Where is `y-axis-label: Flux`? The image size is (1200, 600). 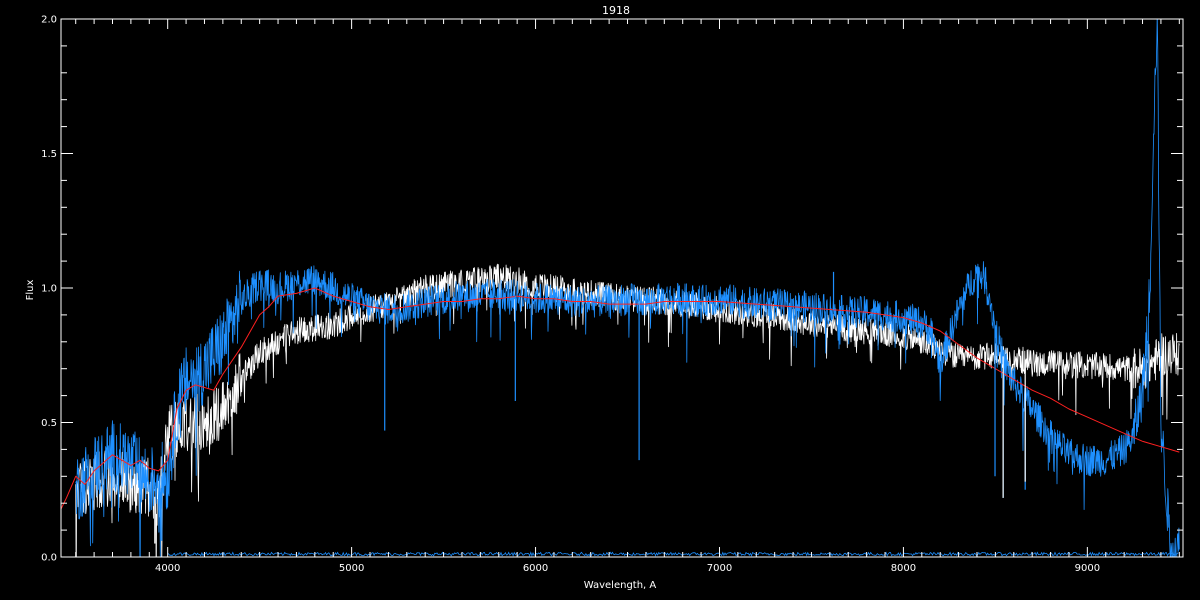 y-axis-label: Flux is located at coordinates (30, 290).